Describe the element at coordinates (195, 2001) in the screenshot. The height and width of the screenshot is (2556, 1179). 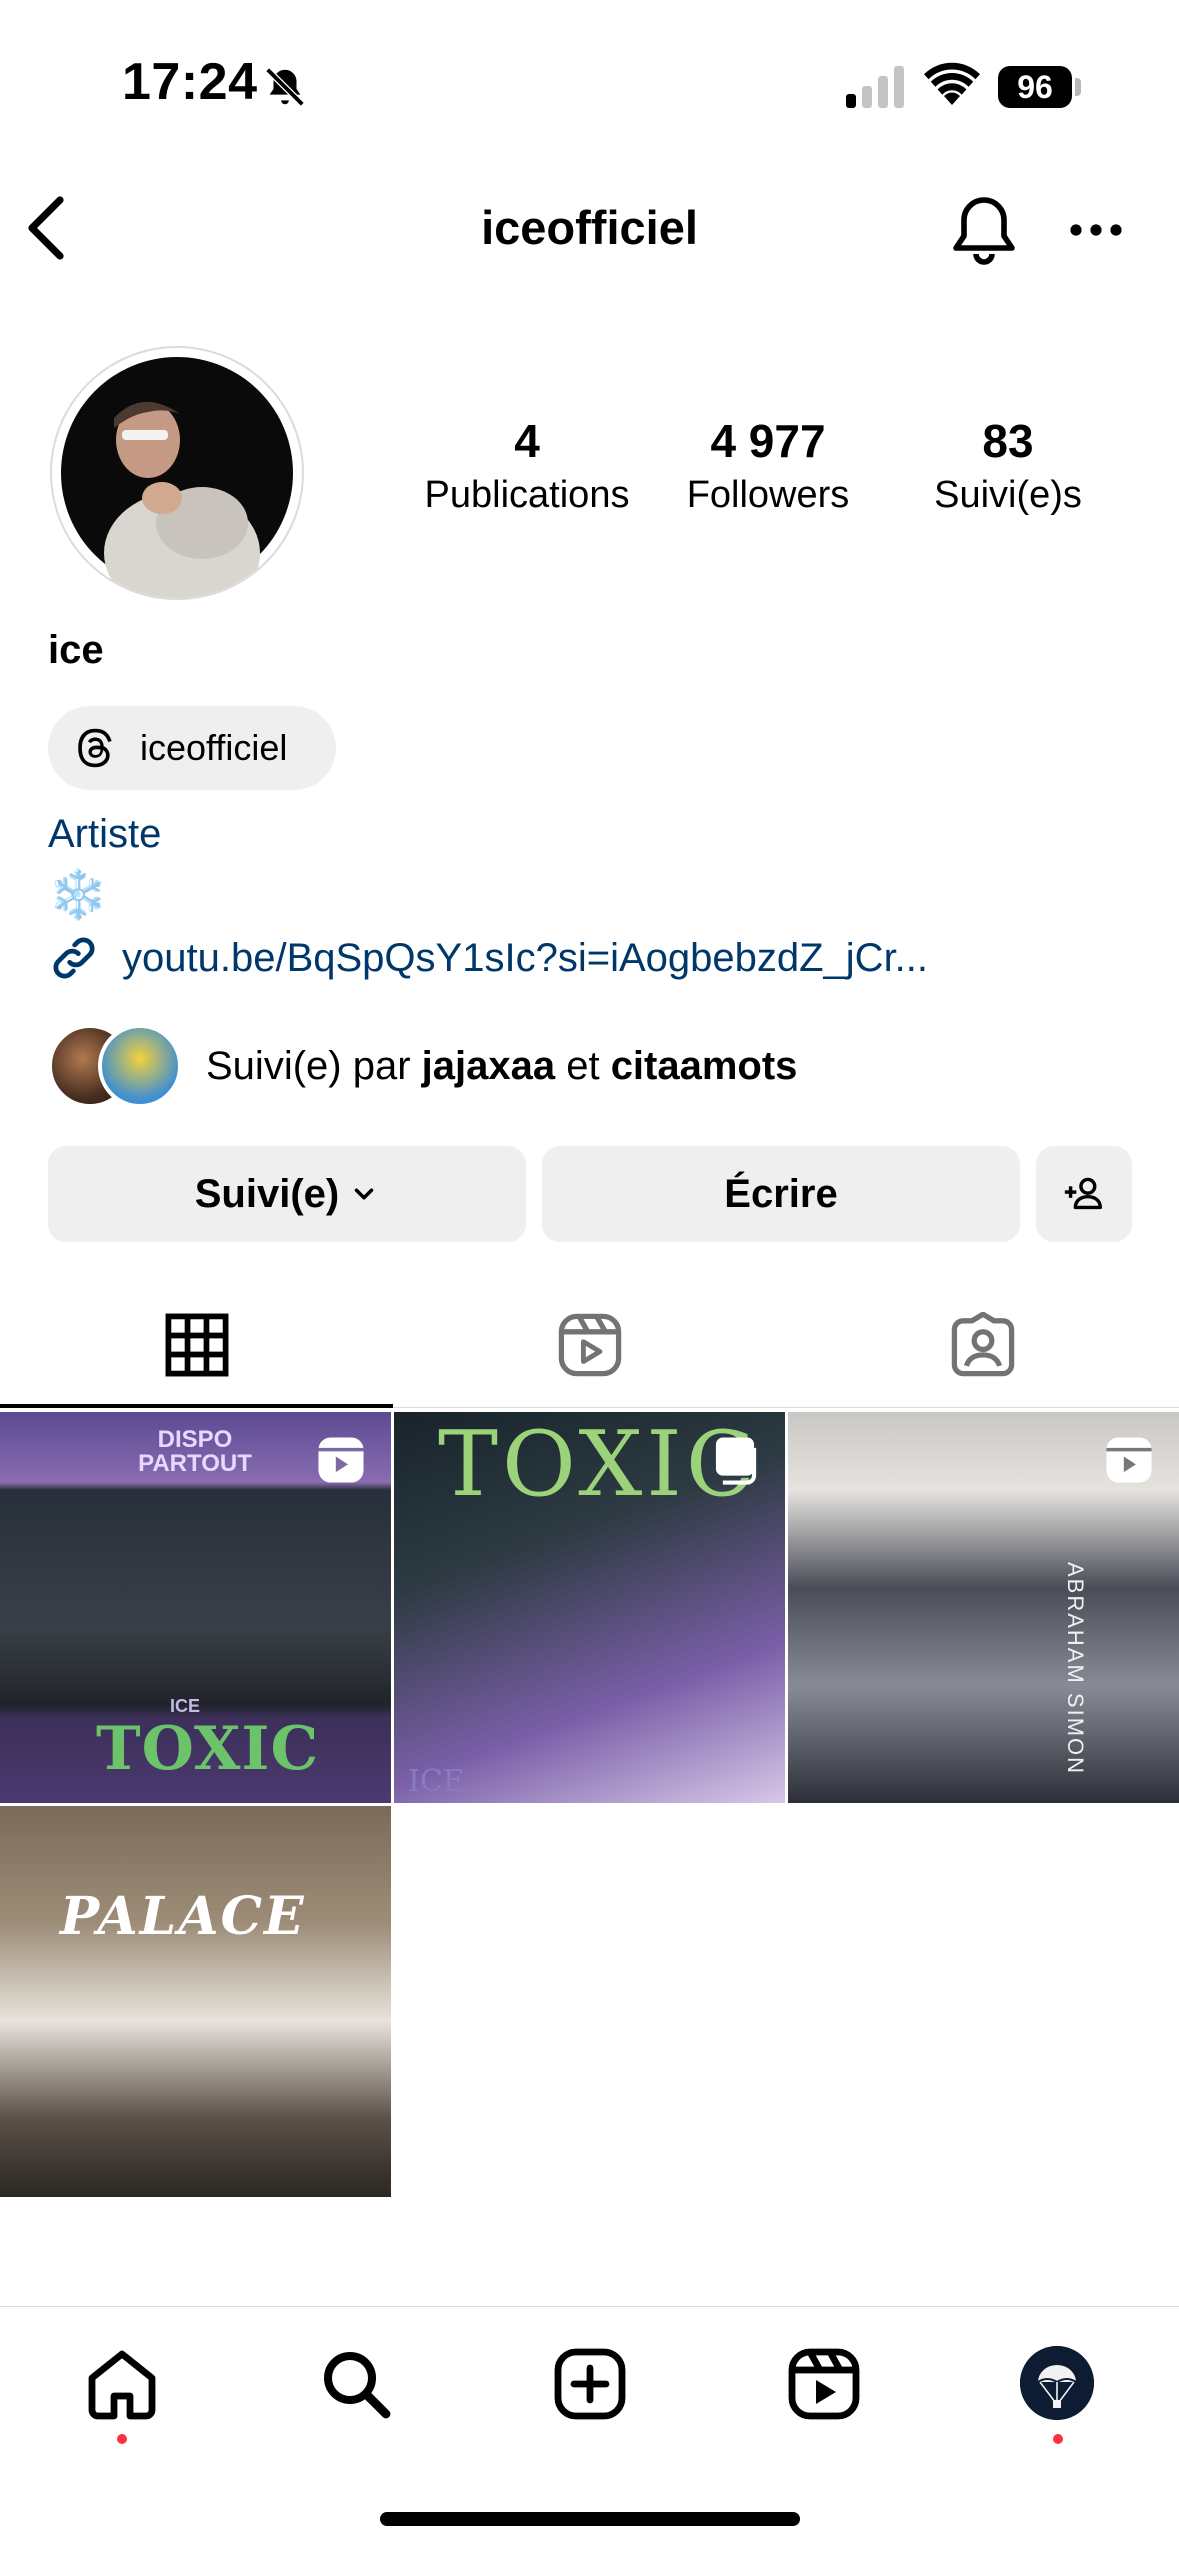
I see `post-tile-4: PALACE` at that location.